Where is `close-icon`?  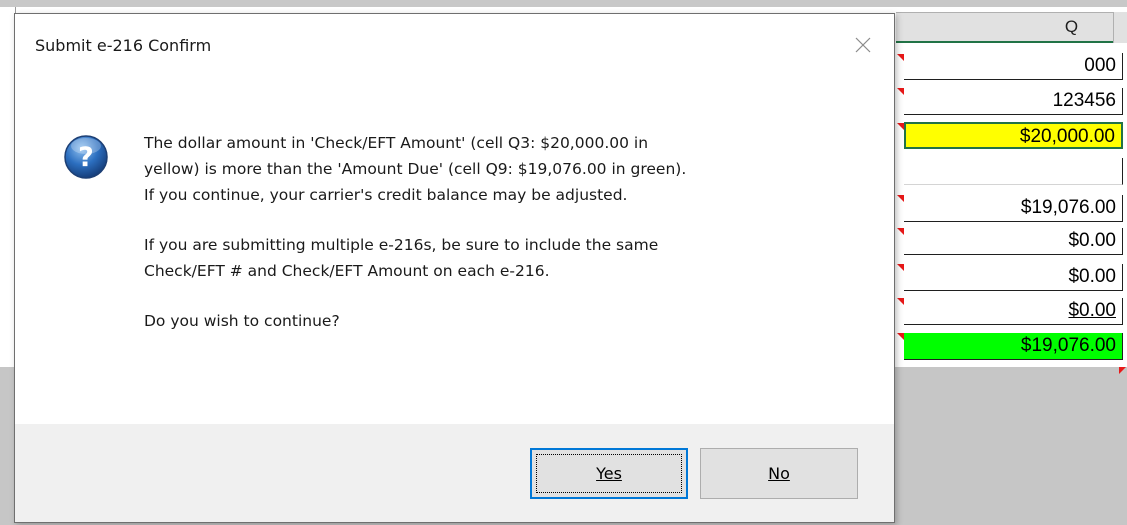 close-icon is located at coordinates (863, 45).